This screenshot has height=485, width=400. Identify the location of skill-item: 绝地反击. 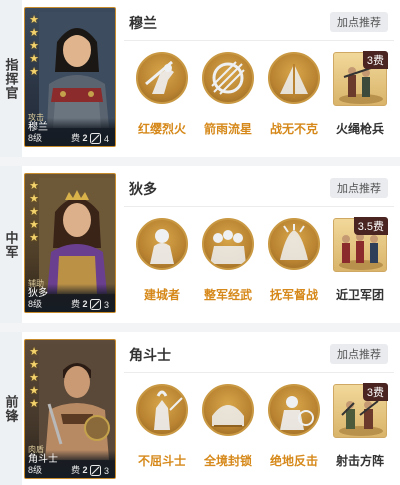
(294, 429).